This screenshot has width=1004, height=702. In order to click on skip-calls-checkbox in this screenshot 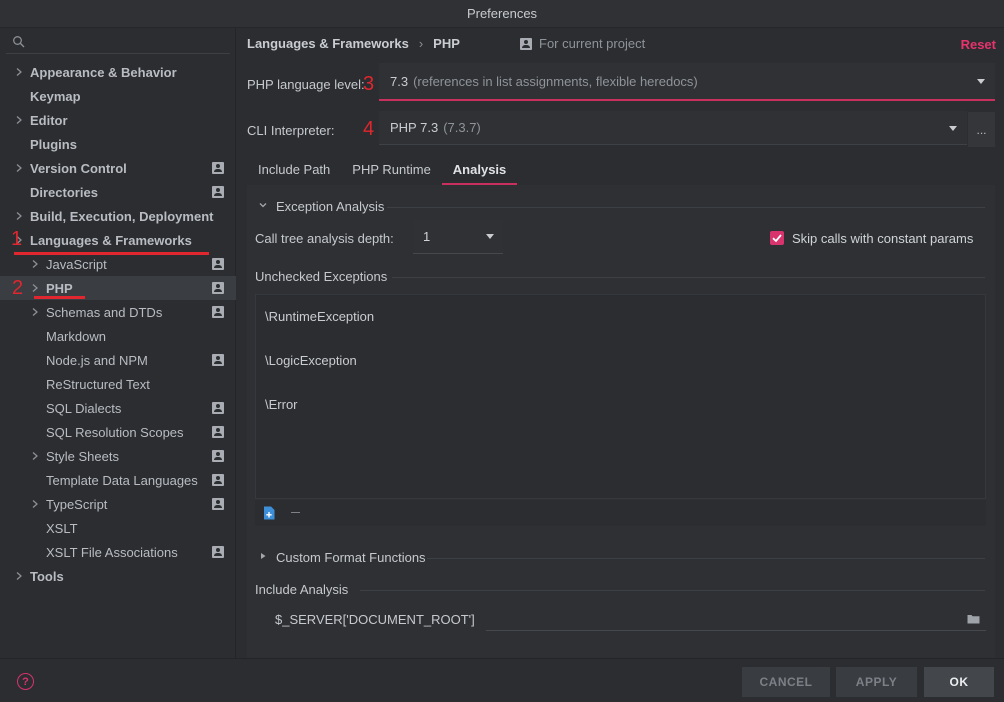, I will do `click(777, 238)`.